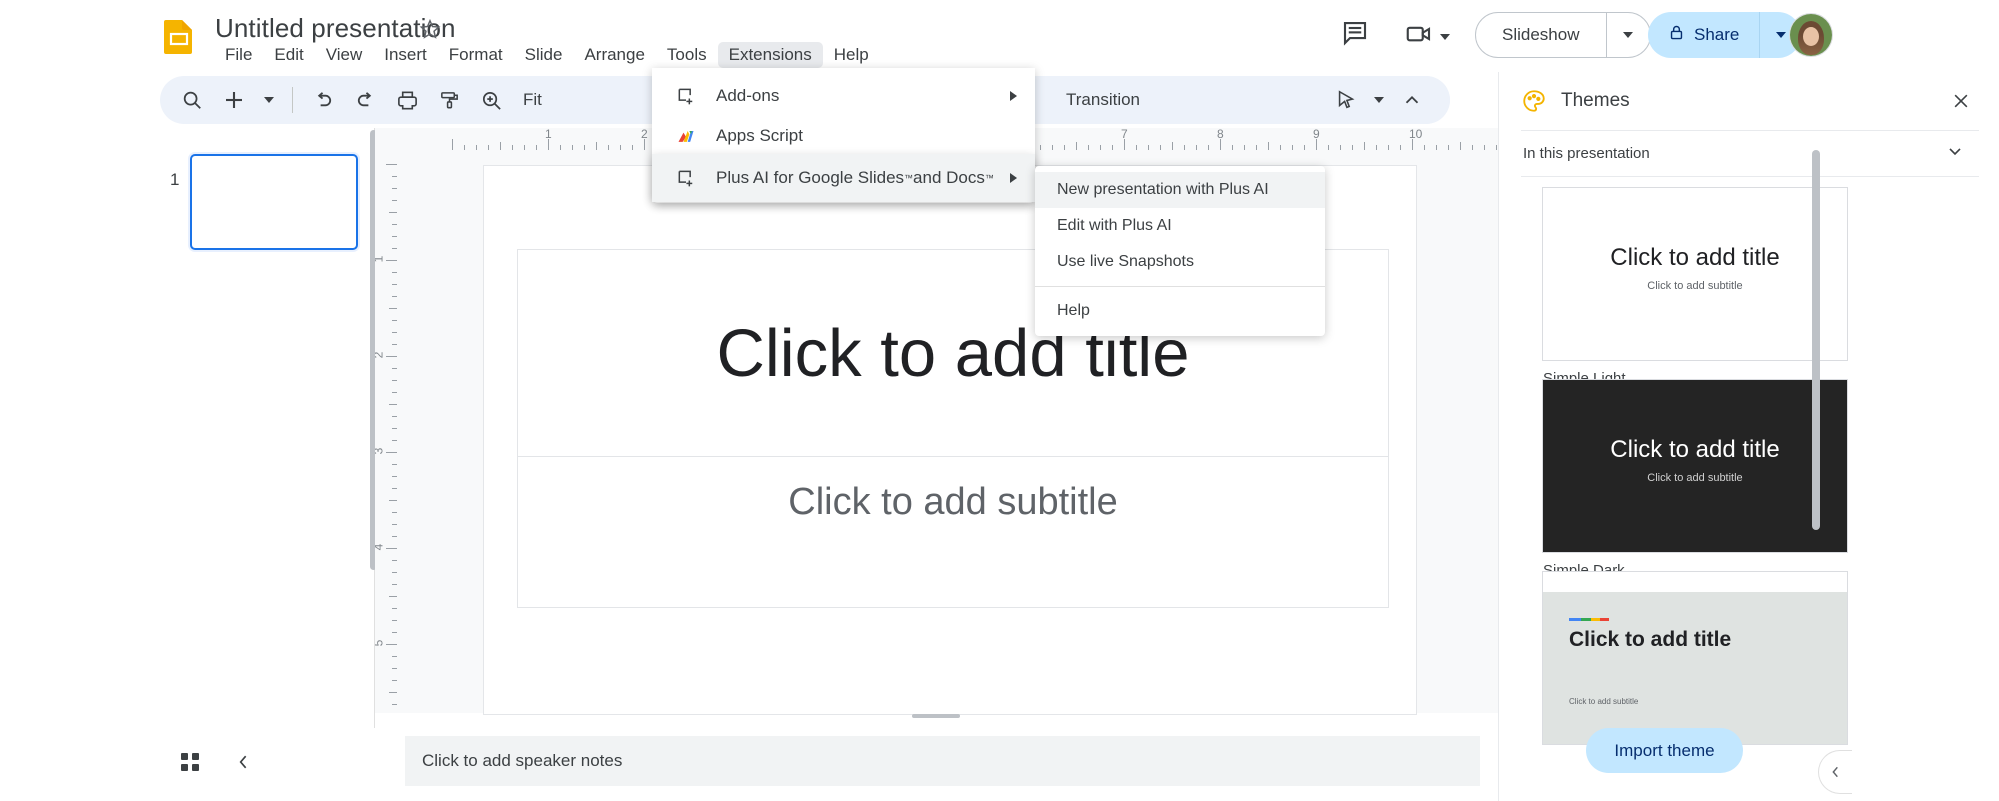 The height and width of the screenshot is (801, 1999). I want to click on menu-extensions: Extensions, so click(770, 55).